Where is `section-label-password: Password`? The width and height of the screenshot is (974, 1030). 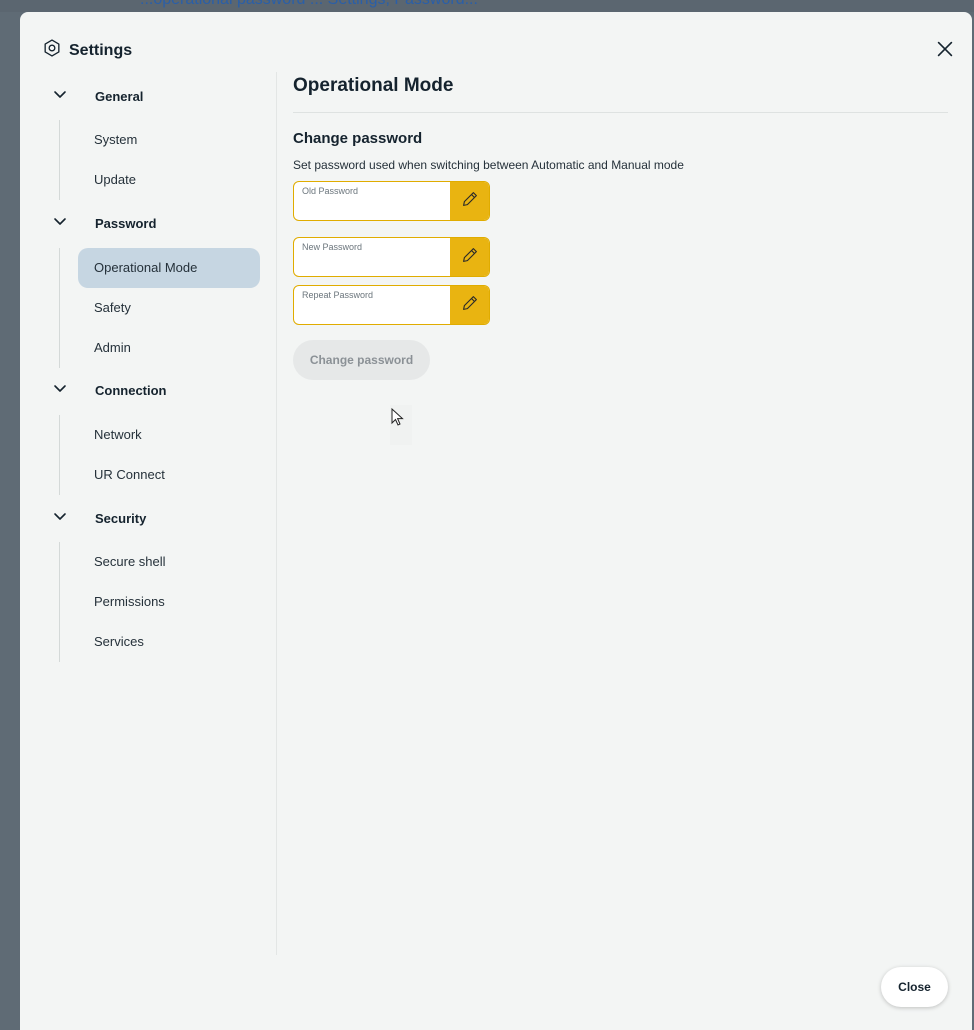
section-label-password: Password is located at coordinates (126, 223).